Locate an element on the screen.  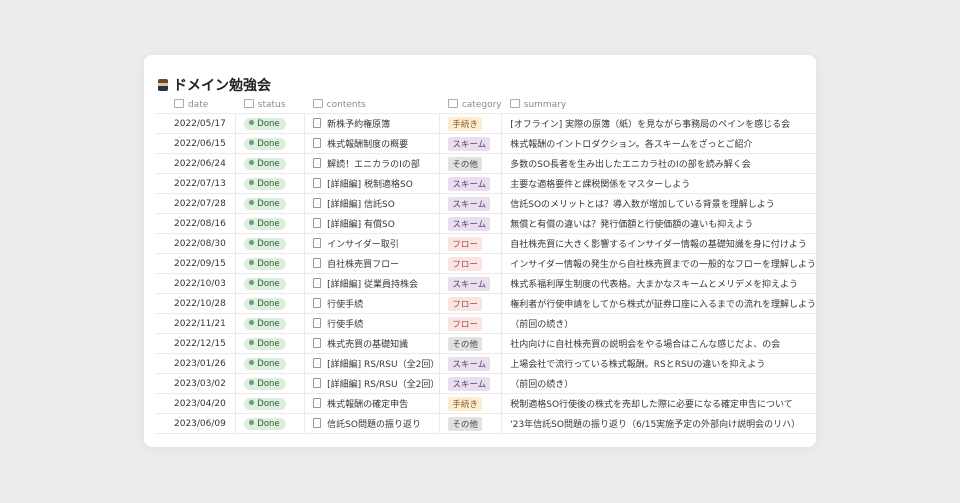
page-link: [詳細編] 有償SO is located at coordinates (361, 225).